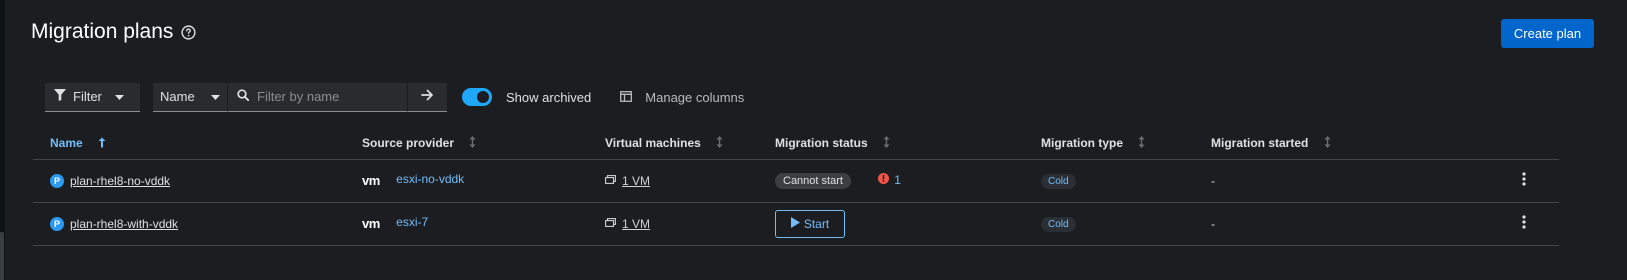  I want to click on start-button: Start, so click(810, 223).